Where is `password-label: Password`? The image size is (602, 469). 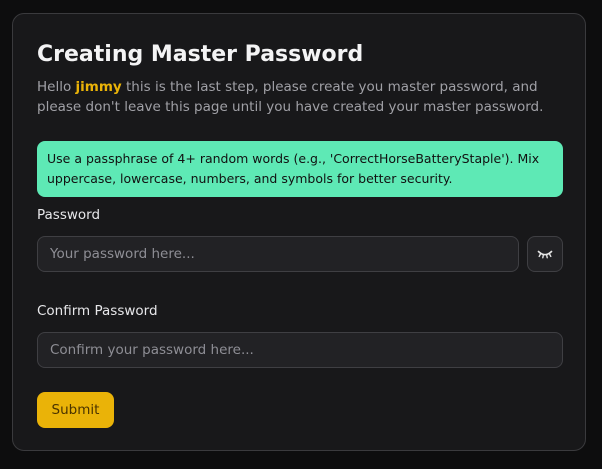
password-label: Password is located at coordinates (69, 215).